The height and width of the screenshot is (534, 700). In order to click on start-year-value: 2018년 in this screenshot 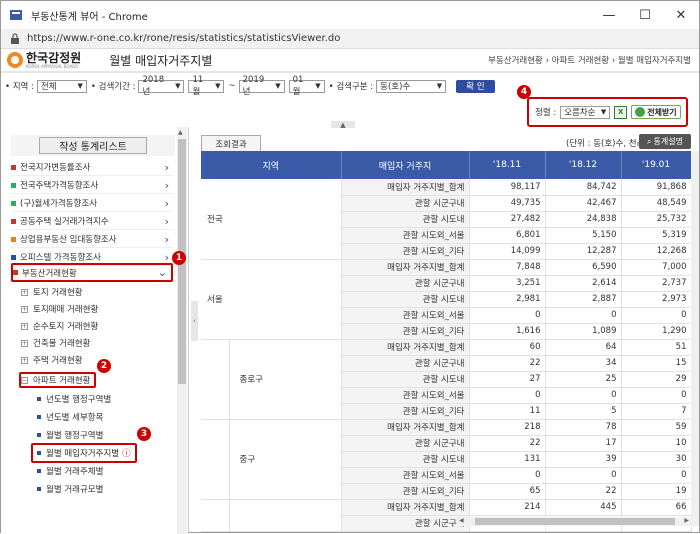, I will do `click(153, 86)`.